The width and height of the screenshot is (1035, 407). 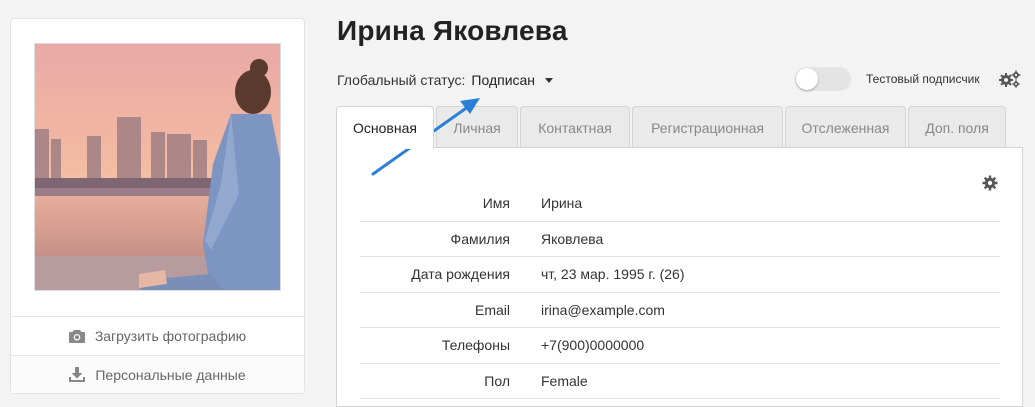 I want to click on page-title: Ирина Яковлева, so click(x=452, y=30).